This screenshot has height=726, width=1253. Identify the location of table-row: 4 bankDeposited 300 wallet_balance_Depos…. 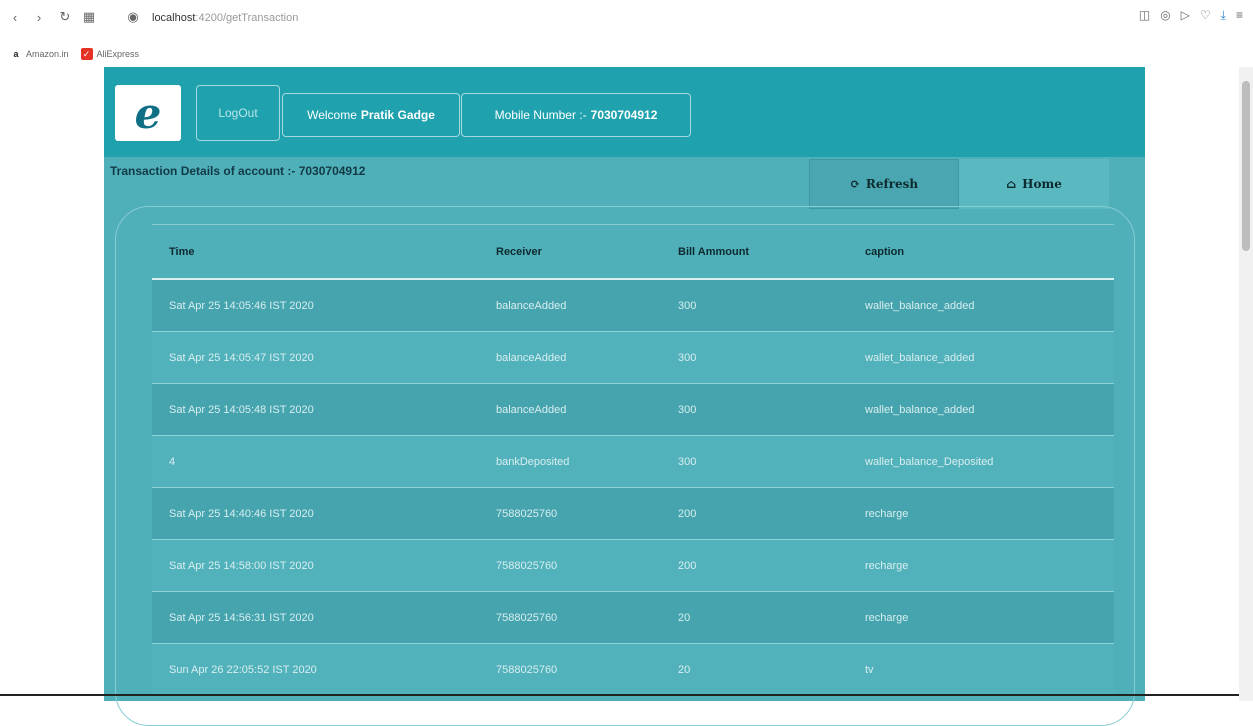
(633, 461).